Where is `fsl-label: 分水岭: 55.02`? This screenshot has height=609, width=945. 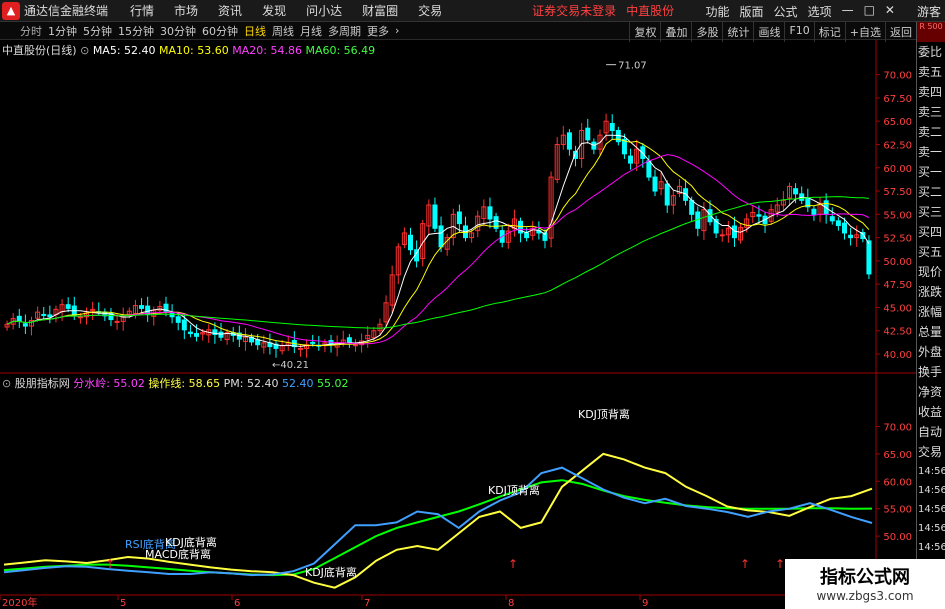 fsl-label: 分水岭: 55.02 is located at coordinates (109, 383).